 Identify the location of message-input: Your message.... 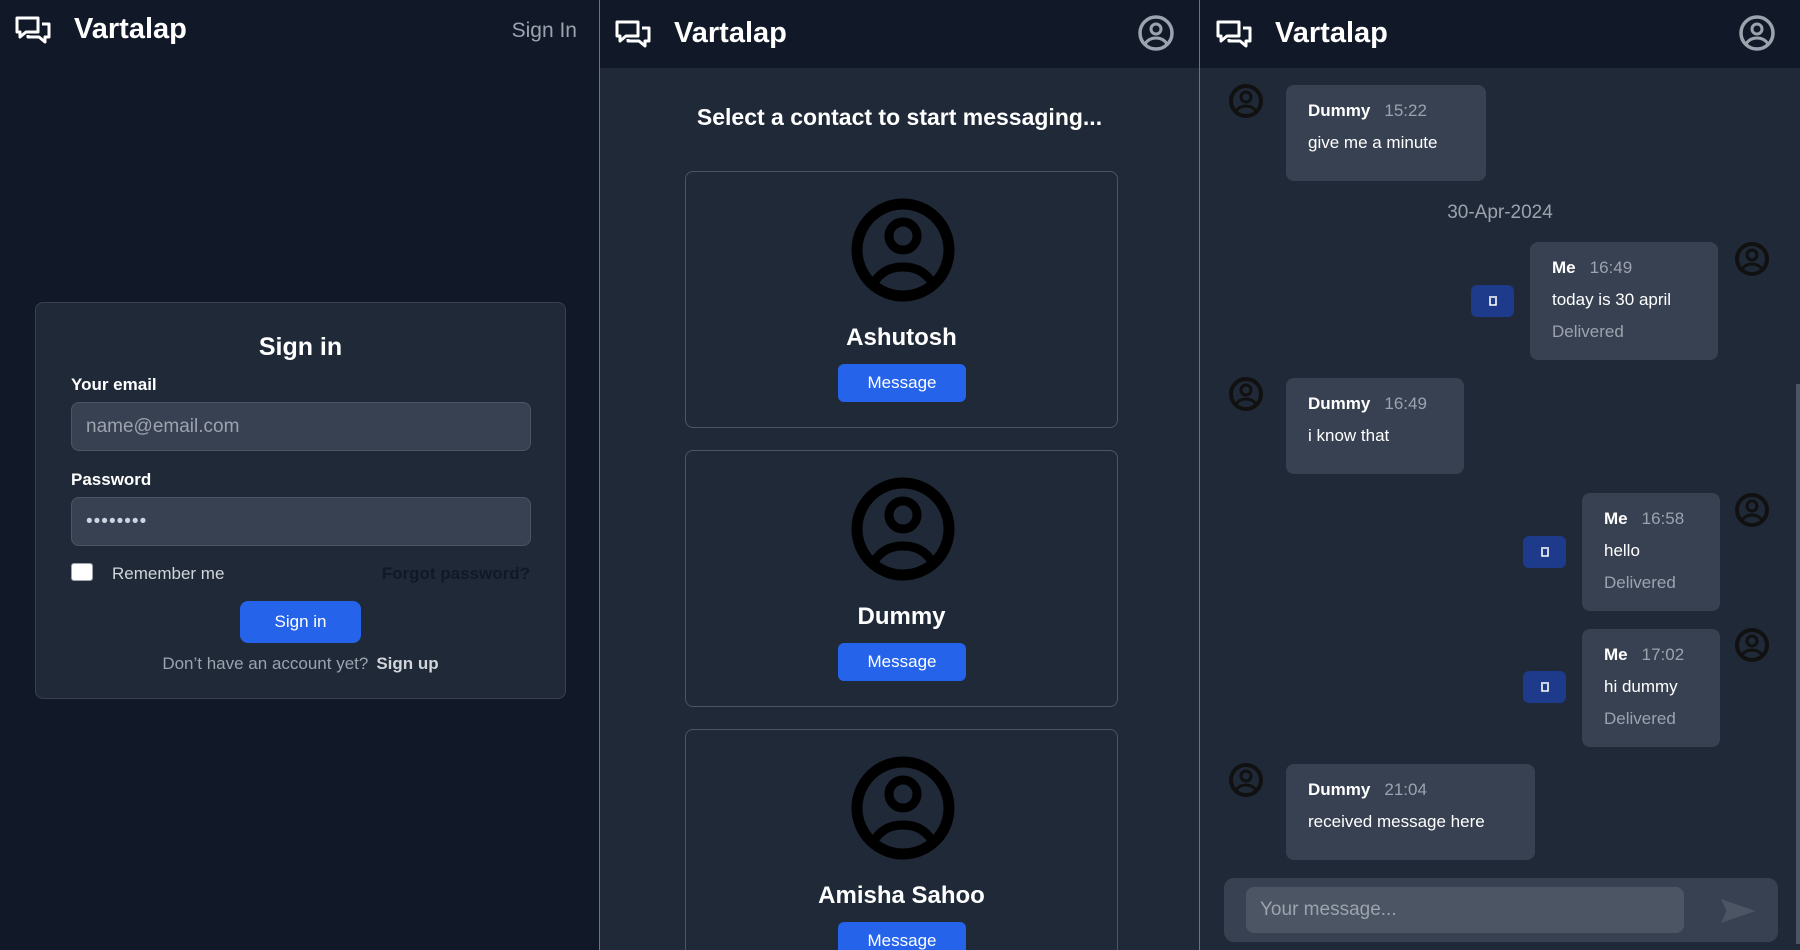
(1465, 910).